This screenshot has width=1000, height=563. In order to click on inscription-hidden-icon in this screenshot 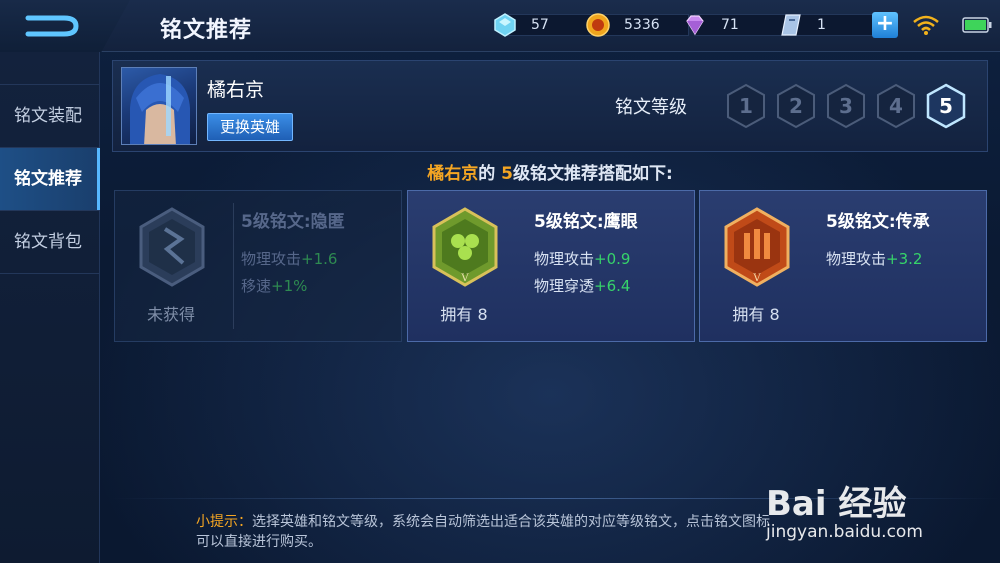, I will do `click(172, 247)`.